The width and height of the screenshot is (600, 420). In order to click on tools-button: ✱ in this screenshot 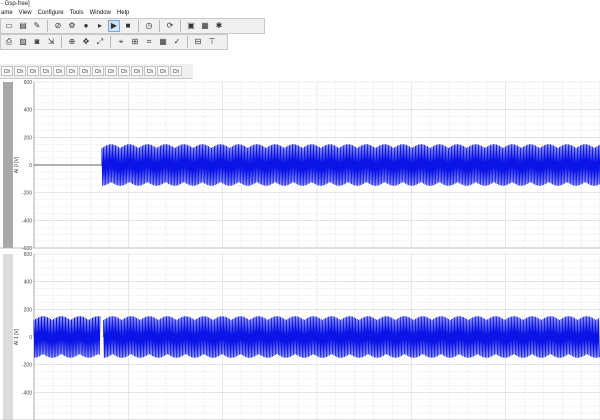, I will do `click(219, 26)`.